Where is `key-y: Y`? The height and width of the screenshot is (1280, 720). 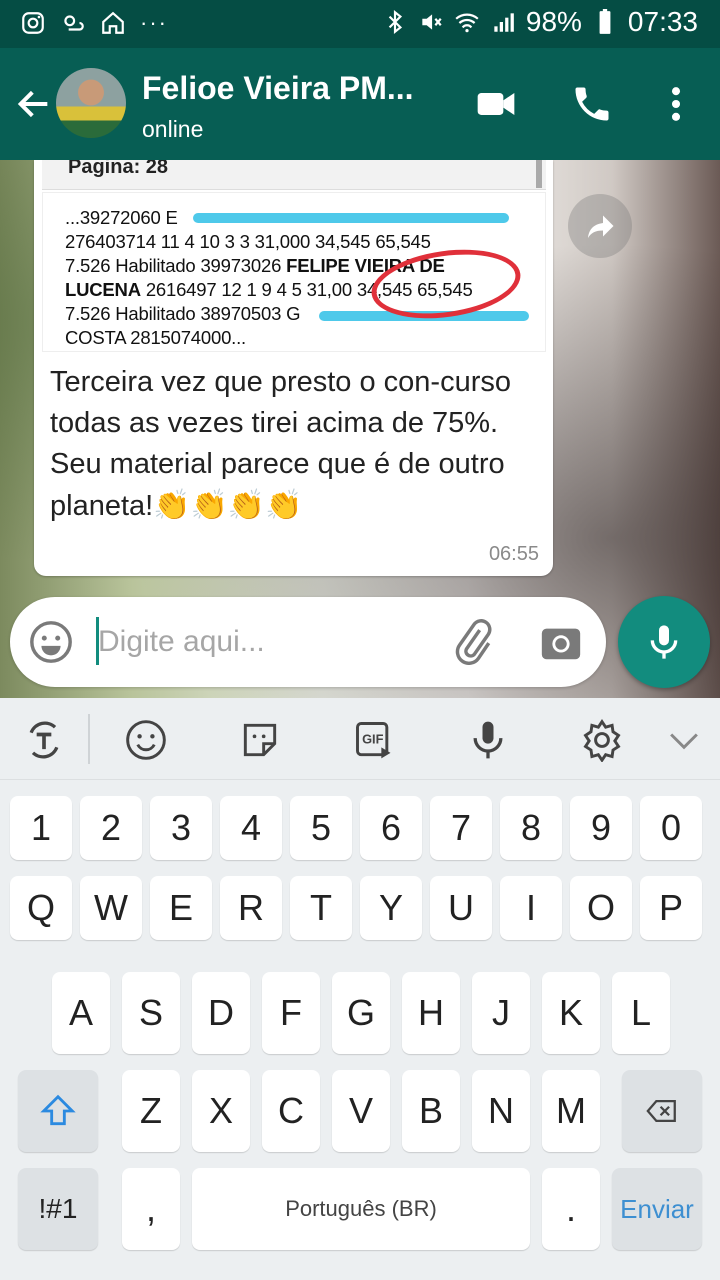
key-y: Y is located at coordinates (391, 908).